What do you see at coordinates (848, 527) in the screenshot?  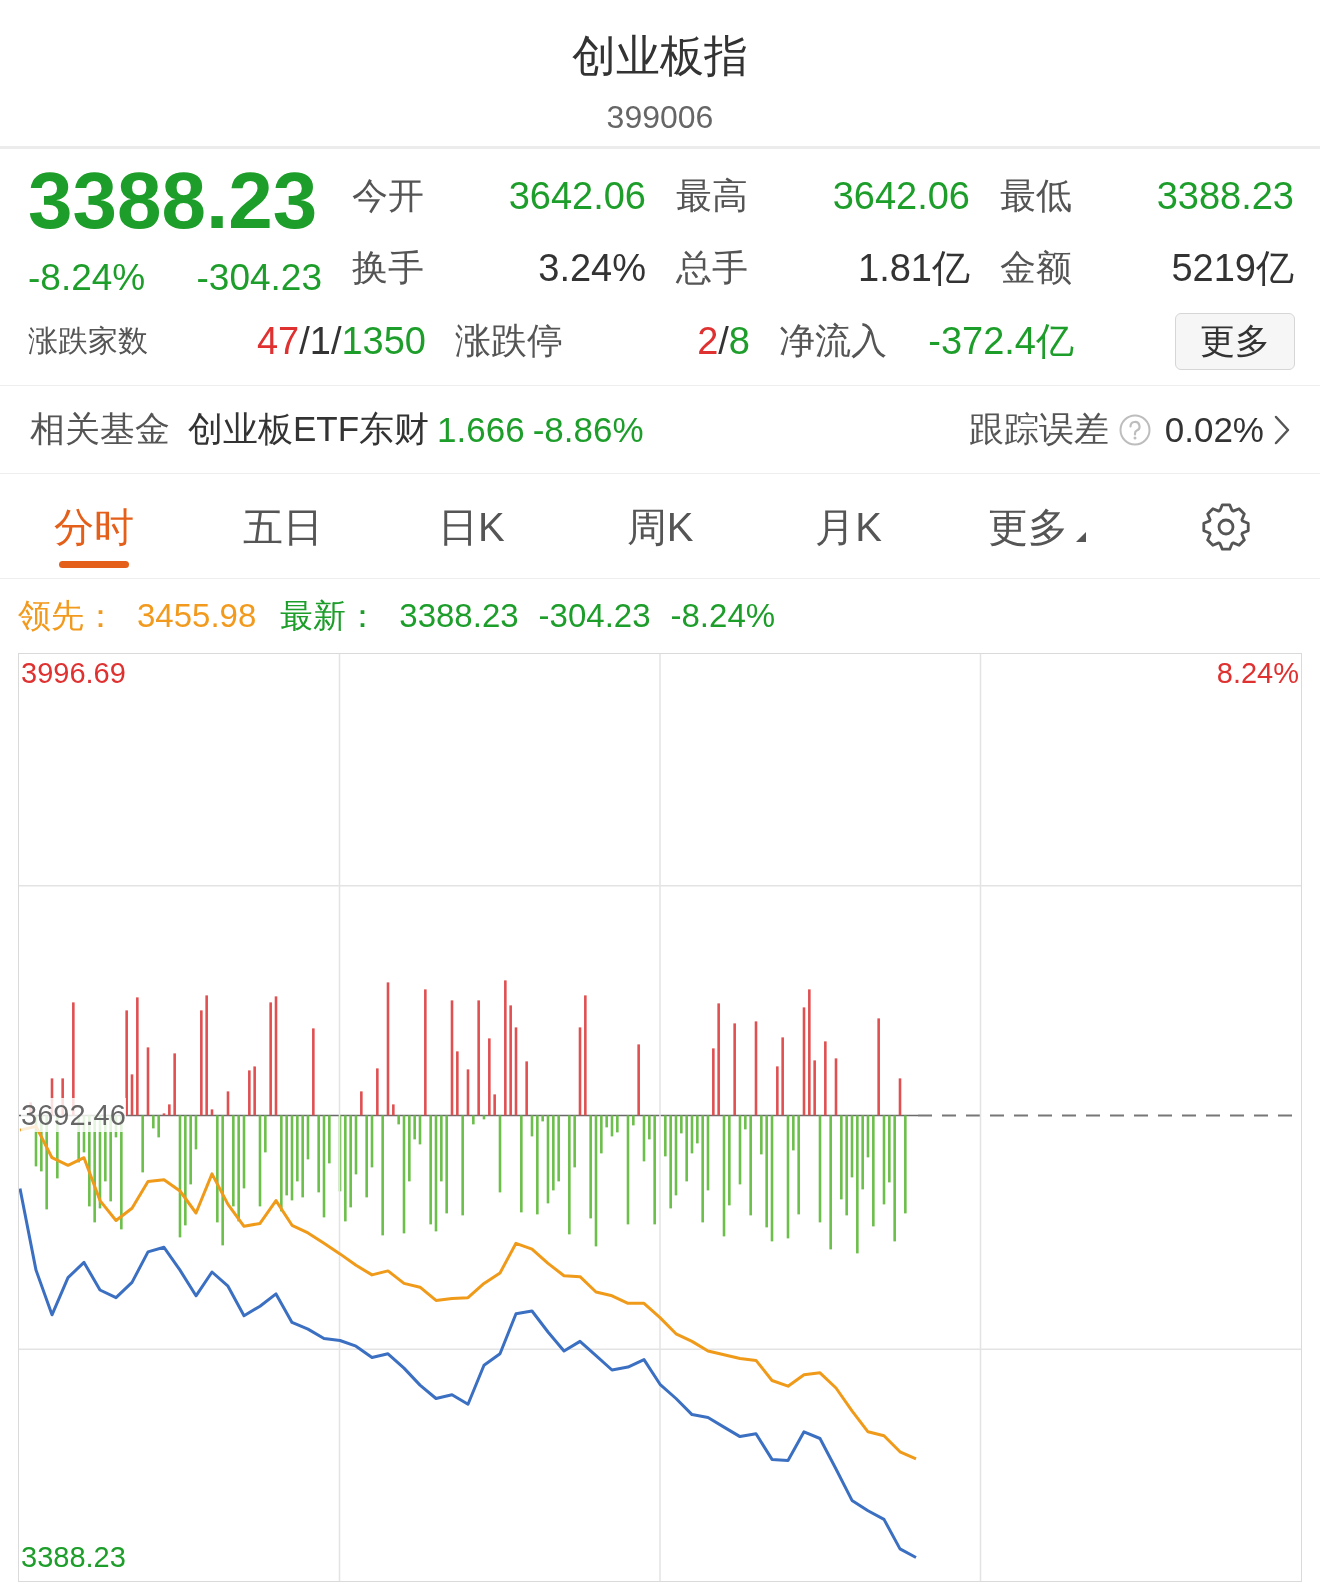 I see `chart-tab: 月K` at bounding box center [848, 527].